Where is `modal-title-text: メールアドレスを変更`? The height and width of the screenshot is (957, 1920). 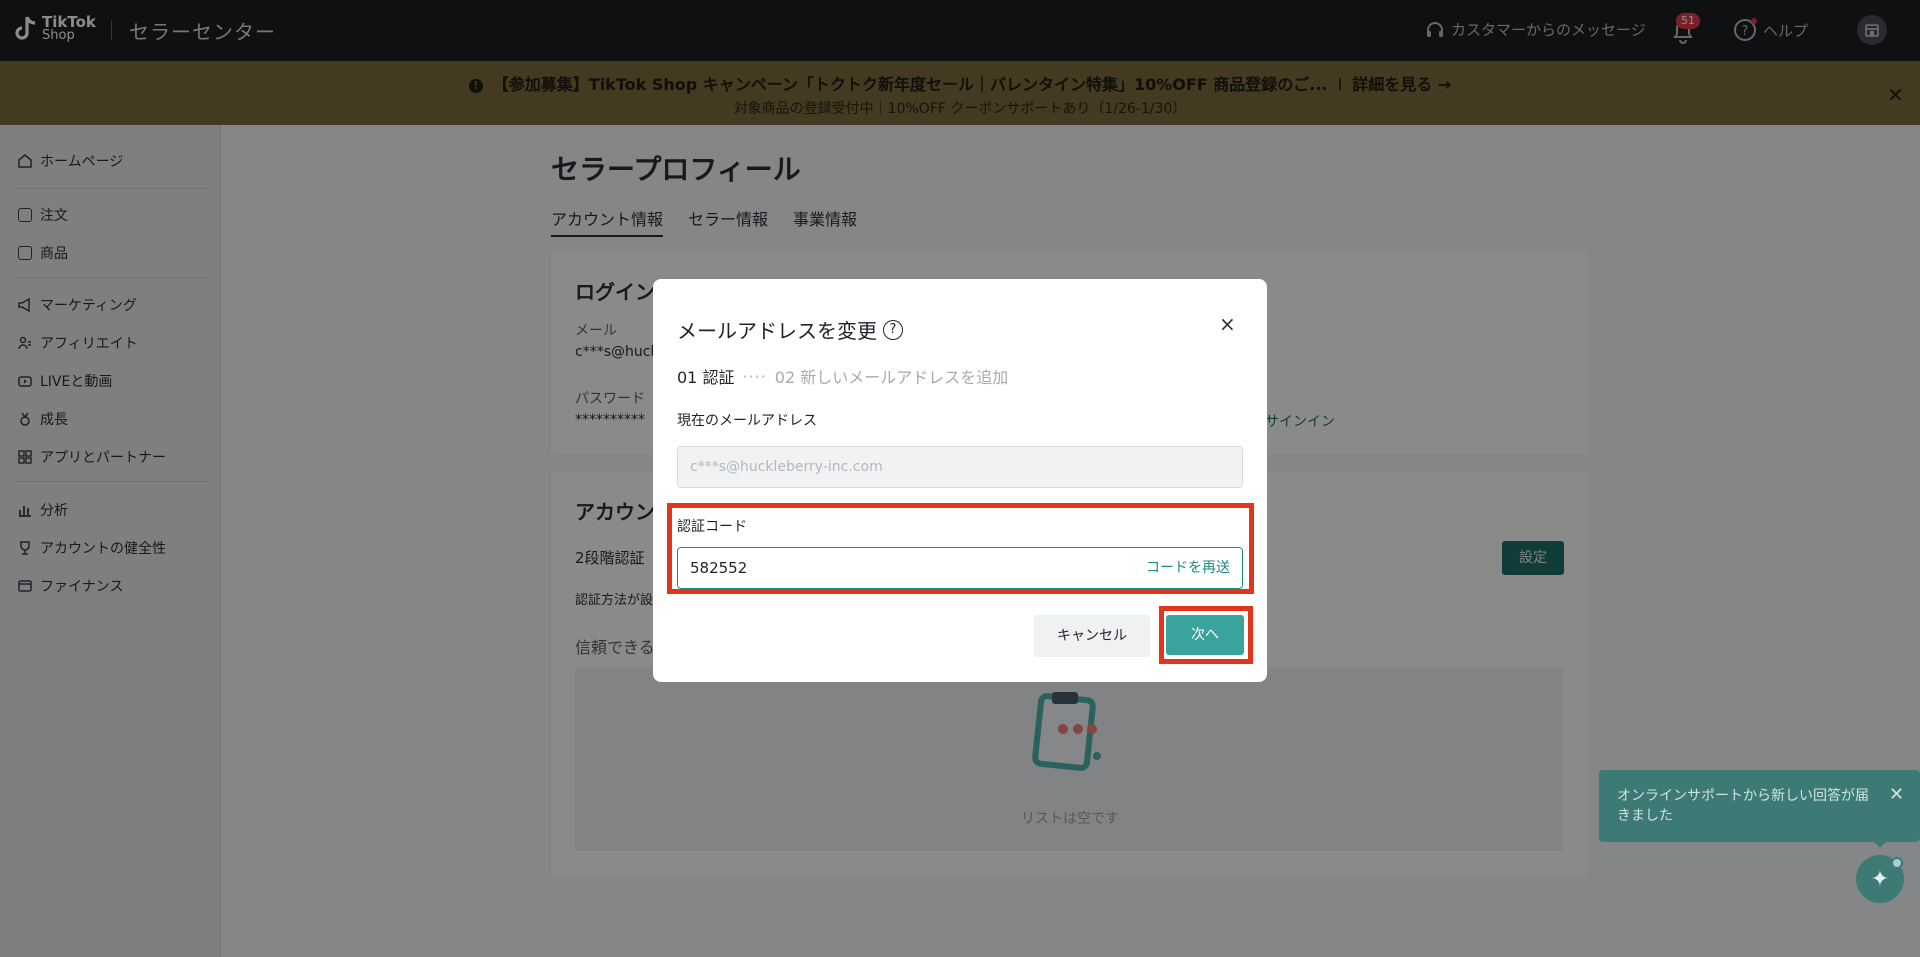
modal-title-text: メールアドレスを変更 is located at coordinates (777, 331).